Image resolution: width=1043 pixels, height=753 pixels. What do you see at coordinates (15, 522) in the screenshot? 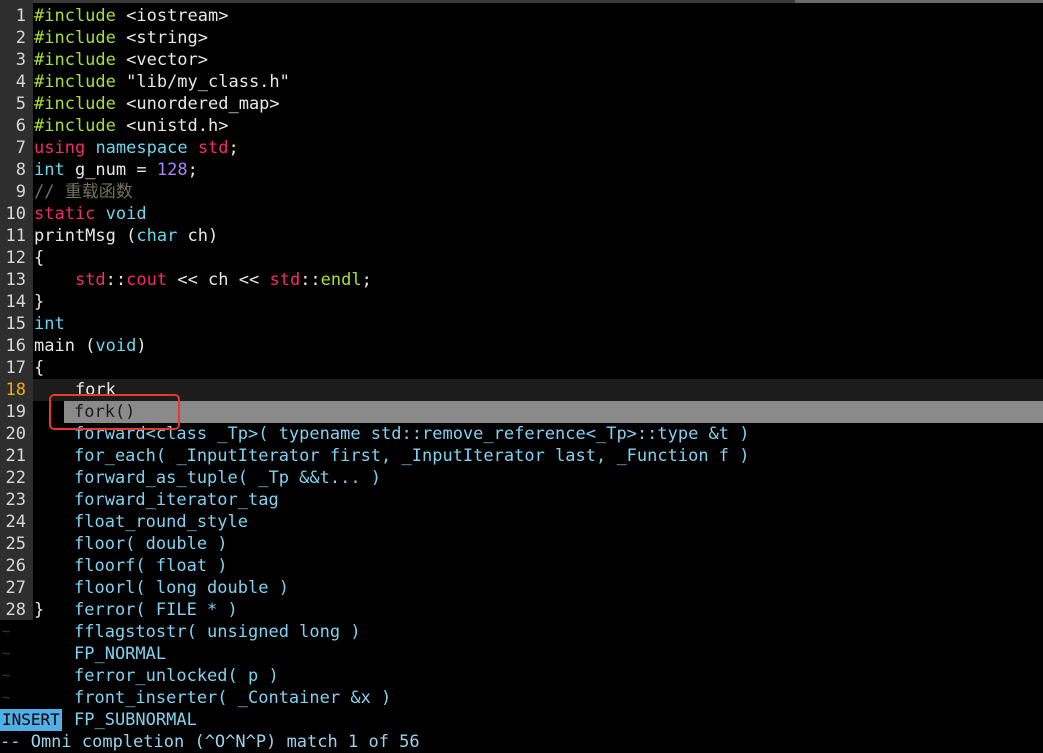
I see `line-number: 24` at bounding box center [15, 522].